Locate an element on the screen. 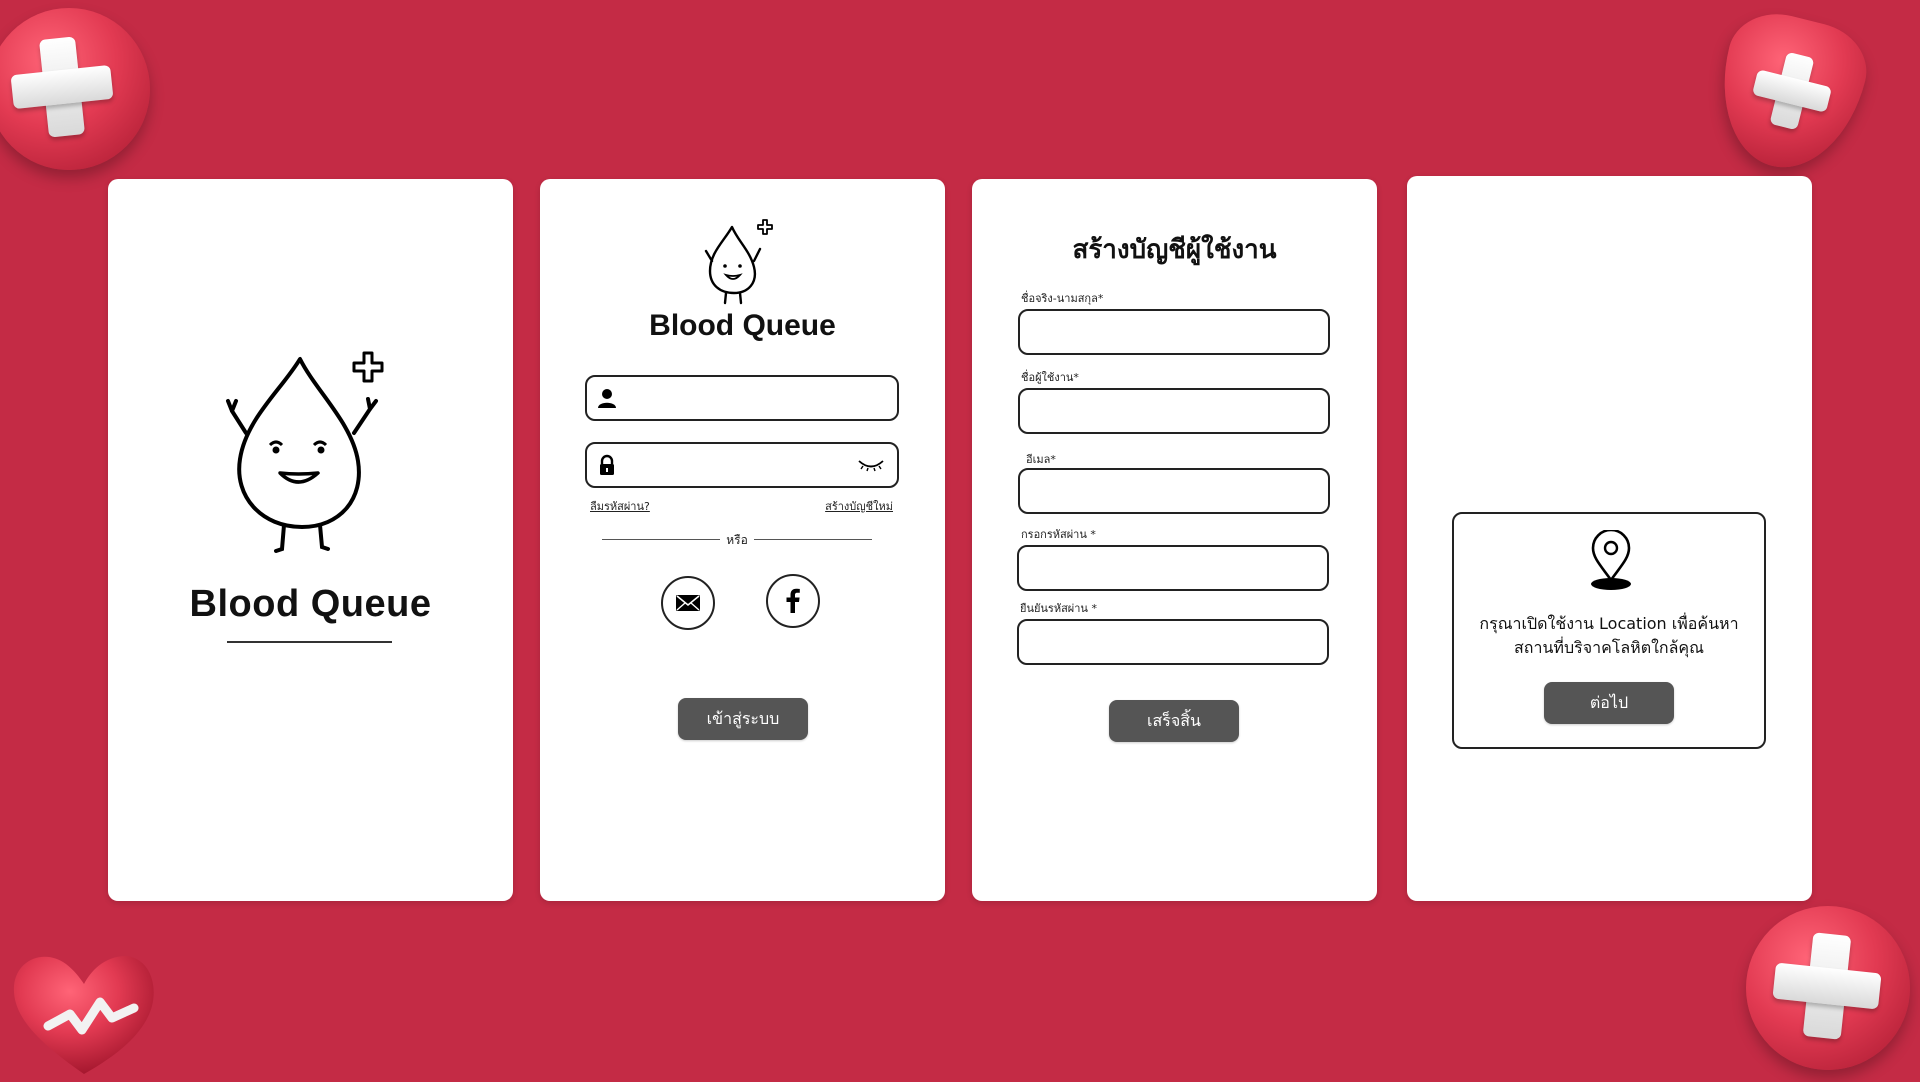 This screenshot has height=1082, width=1920. shield-cross-badge-icon is located at coordinates (1790, 93).